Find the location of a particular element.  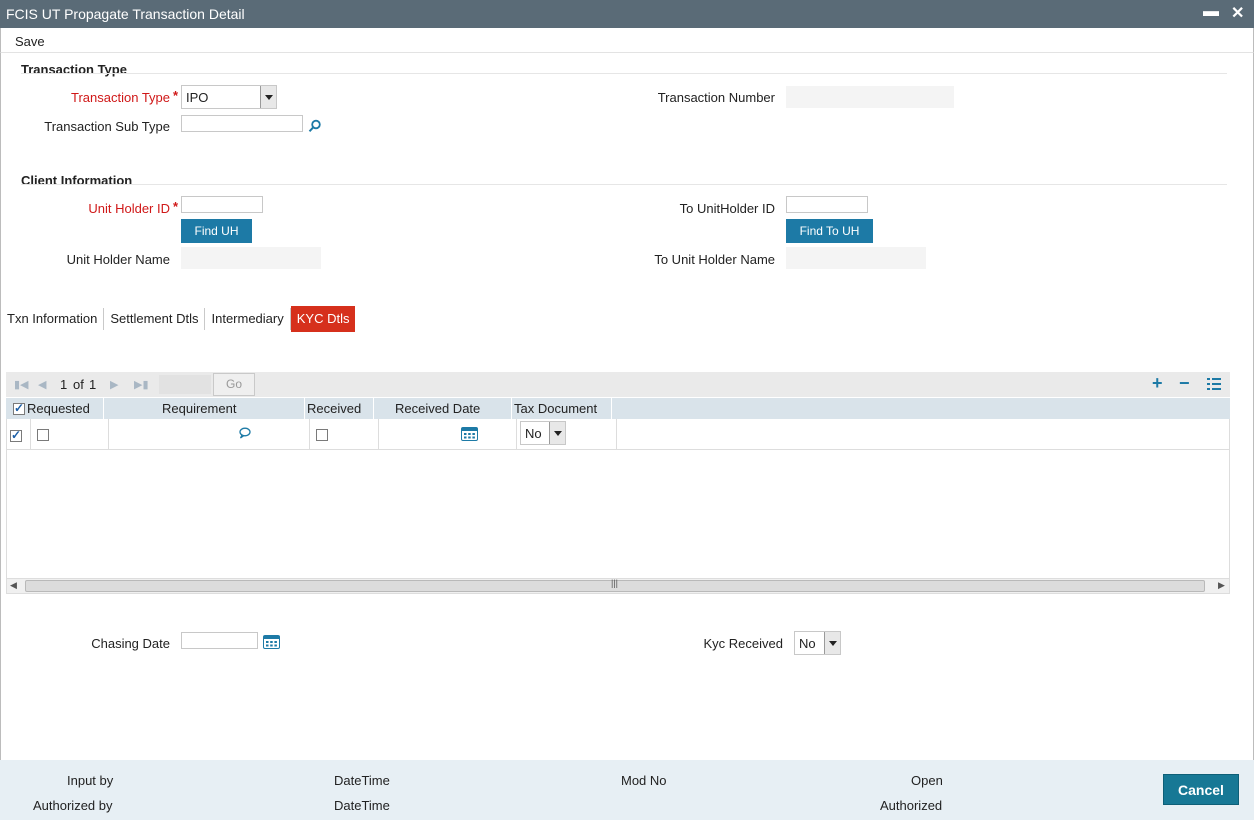

chasing-date-label: Chasing Date is located at coordinates (130, 643).